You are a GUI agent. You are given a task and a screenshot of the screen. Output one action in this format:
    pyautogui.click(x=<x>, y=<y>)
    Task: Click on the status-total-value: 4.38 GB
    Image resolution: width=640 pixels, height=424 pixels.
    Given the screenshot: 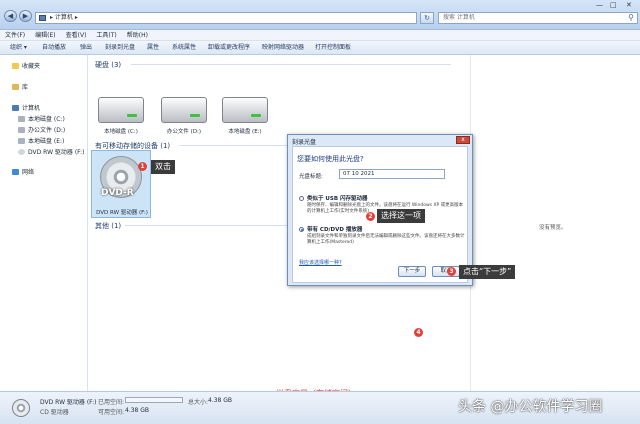 What is the action you would take?
    pyautogui.click(x=220, y=400)
    